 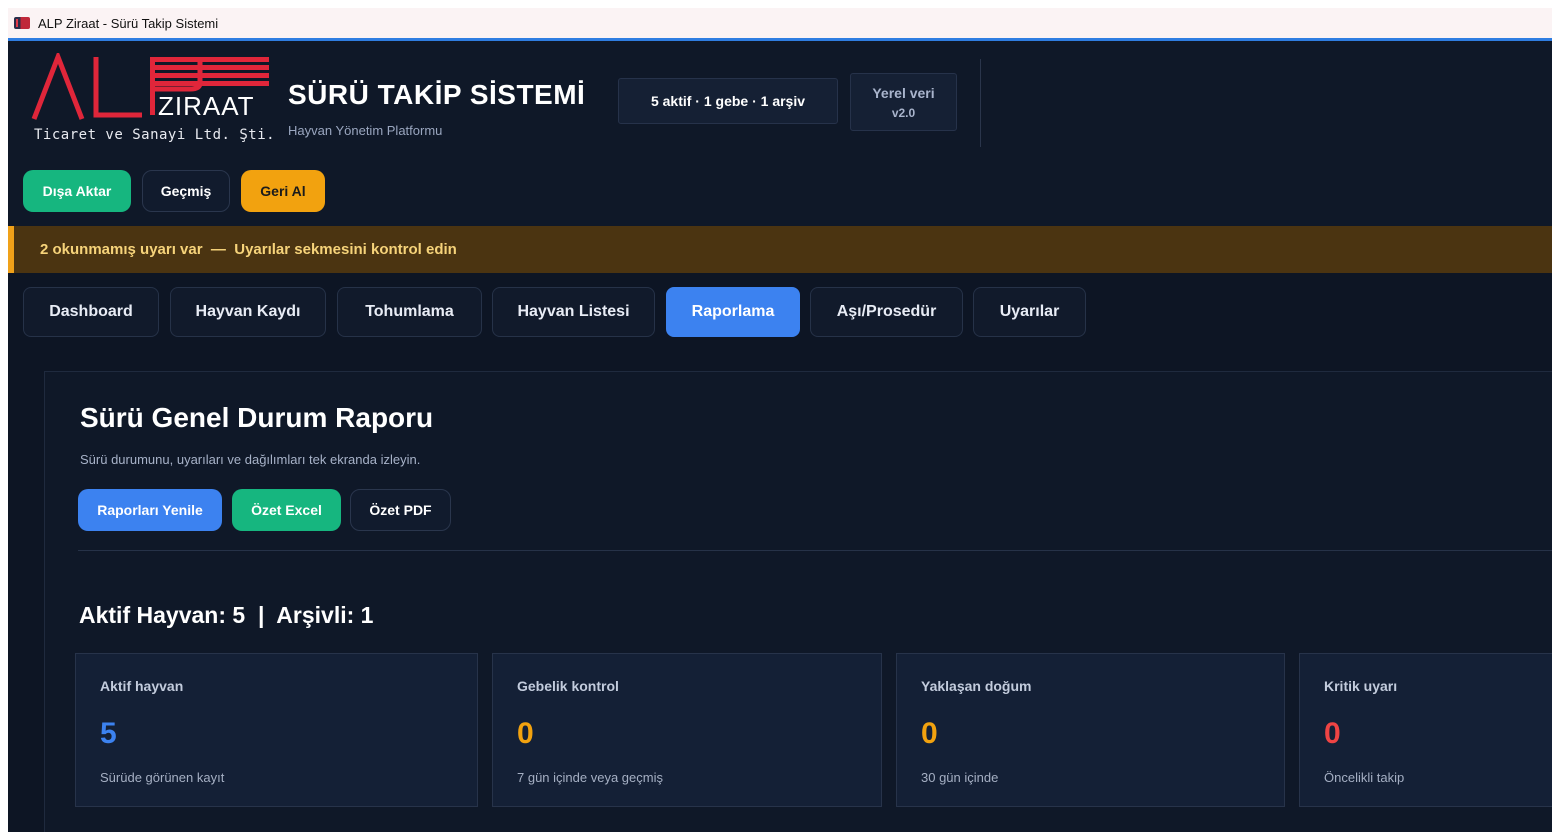 I want to click on window-title: ALP Ziraat - Sürü Takip Sistemi, so click(x=128, y=23).